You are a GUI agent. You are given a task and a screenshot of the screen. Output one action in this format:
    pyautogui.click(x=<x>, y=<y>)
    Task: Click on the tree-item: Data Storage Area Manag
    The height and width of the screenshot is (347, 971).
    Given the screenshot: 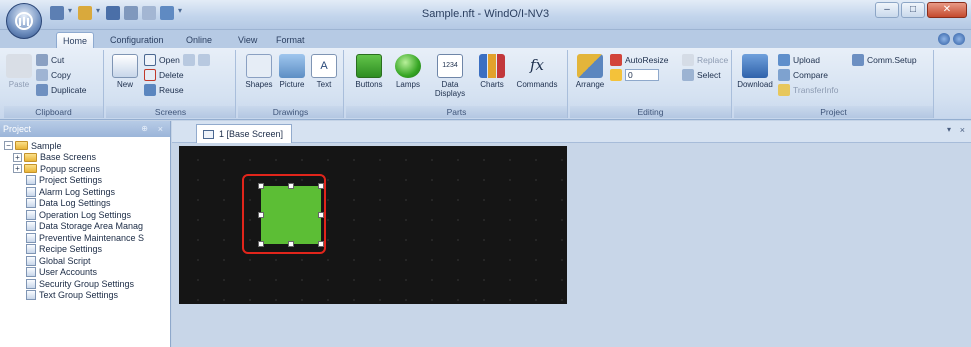 What is the action you would take?
    pyautogui.click(x=87, y=227)
    